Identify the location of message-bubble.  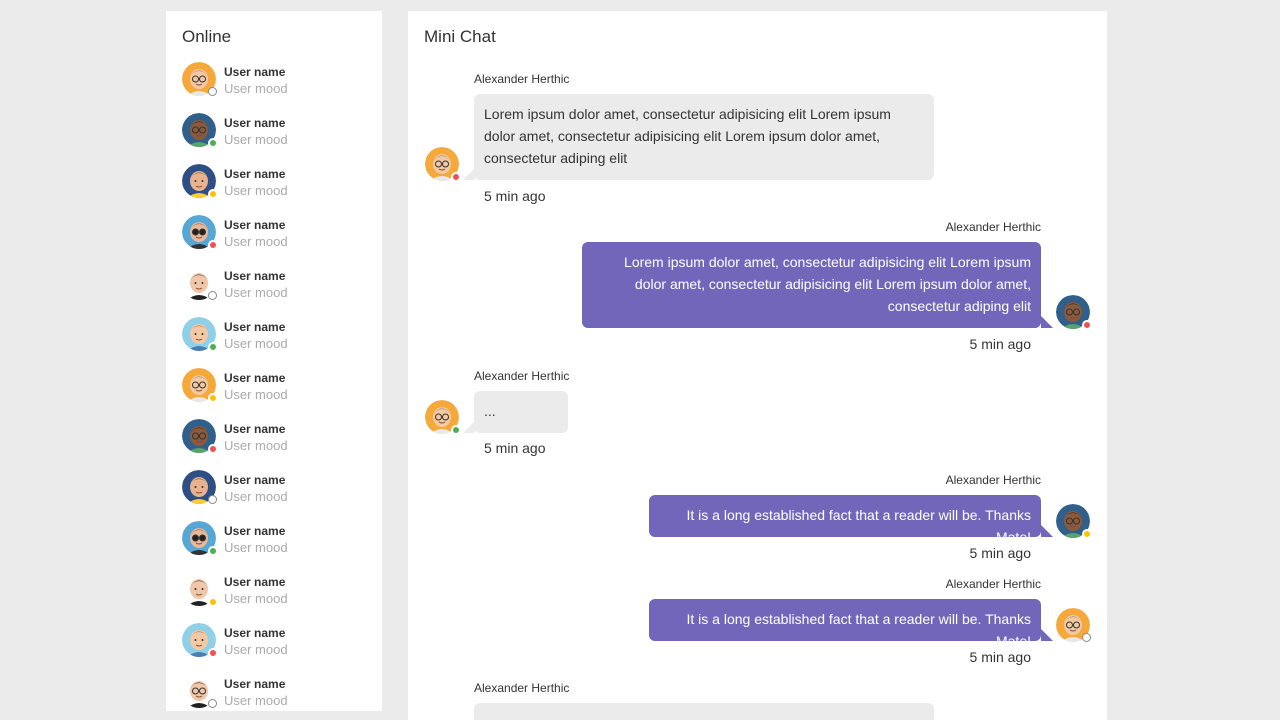
(704, 711).